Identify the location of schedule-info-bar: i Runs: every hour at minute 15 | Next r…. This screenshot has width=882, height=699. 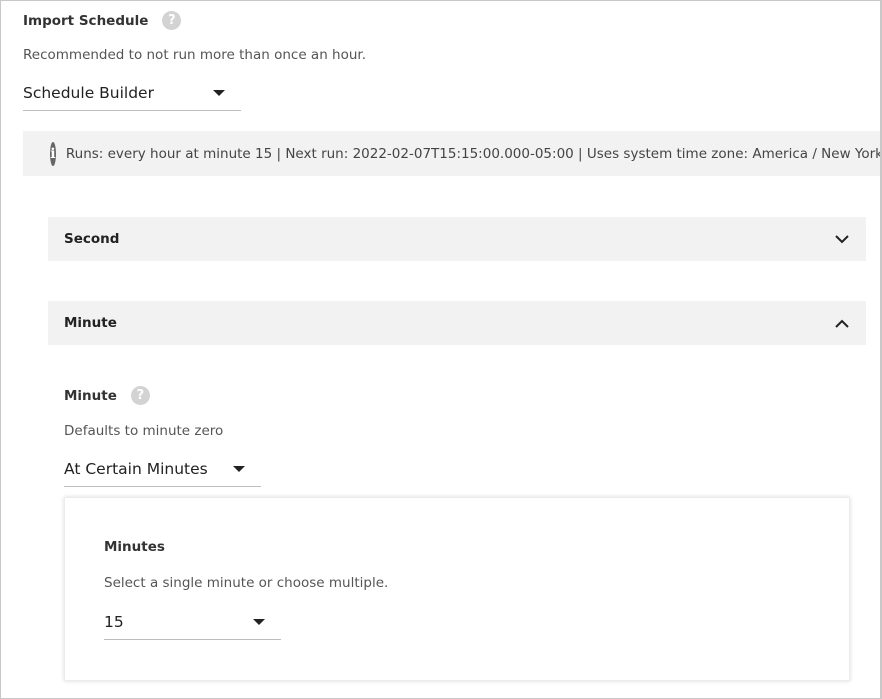
(452, 153).